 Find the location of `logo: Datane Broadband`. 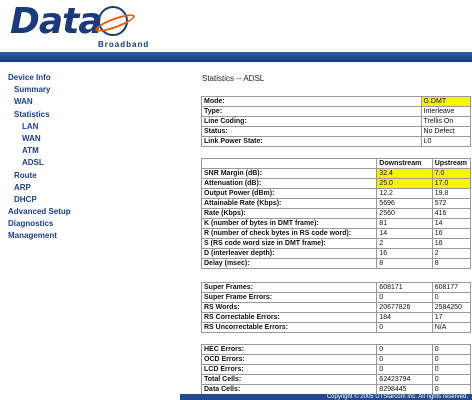

logo: Datane Broadband is located at coordinates (87, 41).